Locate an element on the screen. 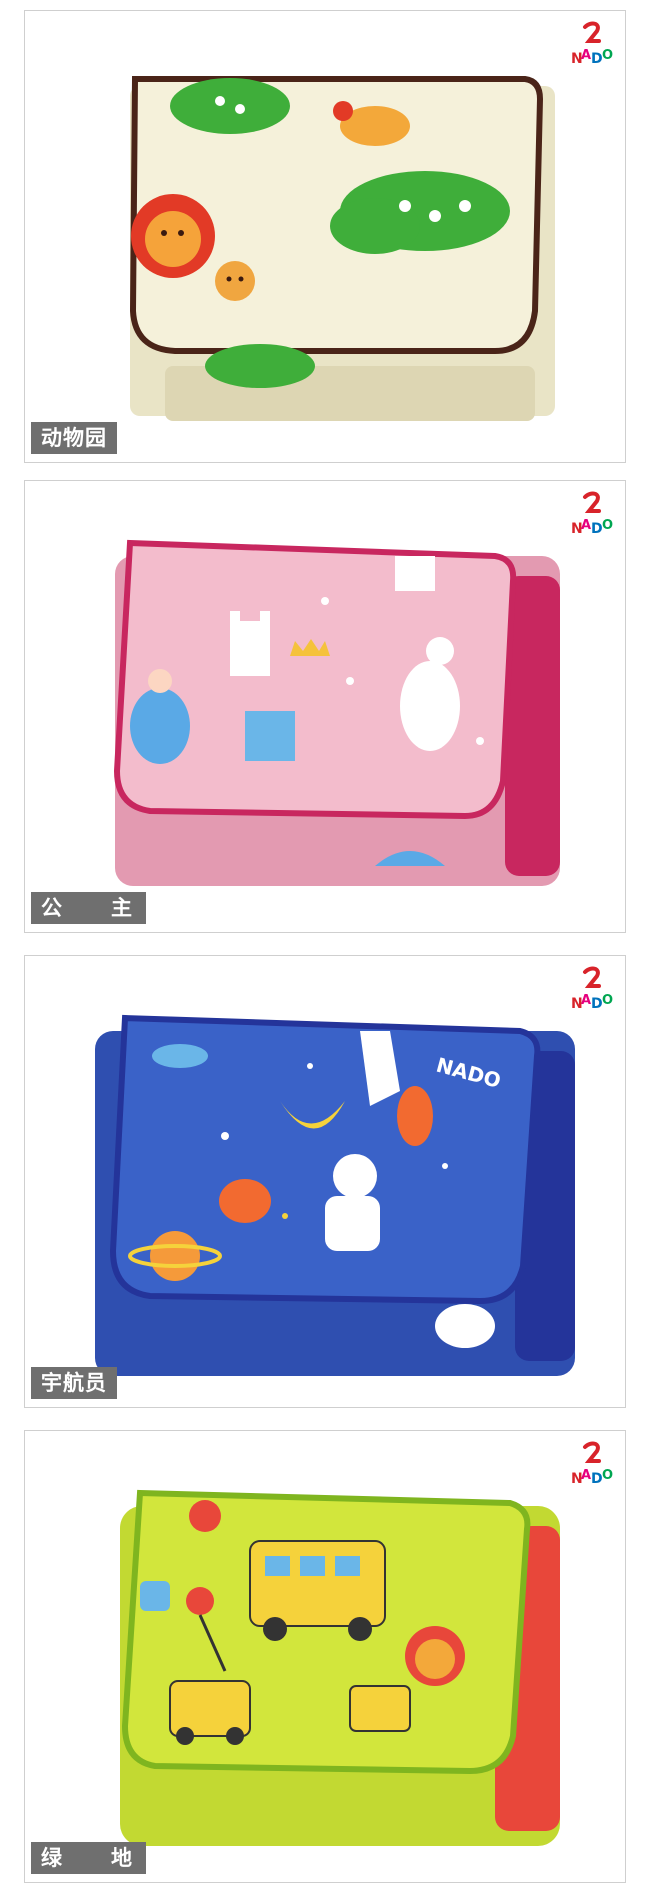 This screenshot has width=650, height=1900. picnic-mat-astronaut-image: NADO is located at coordinates (335, 1195).